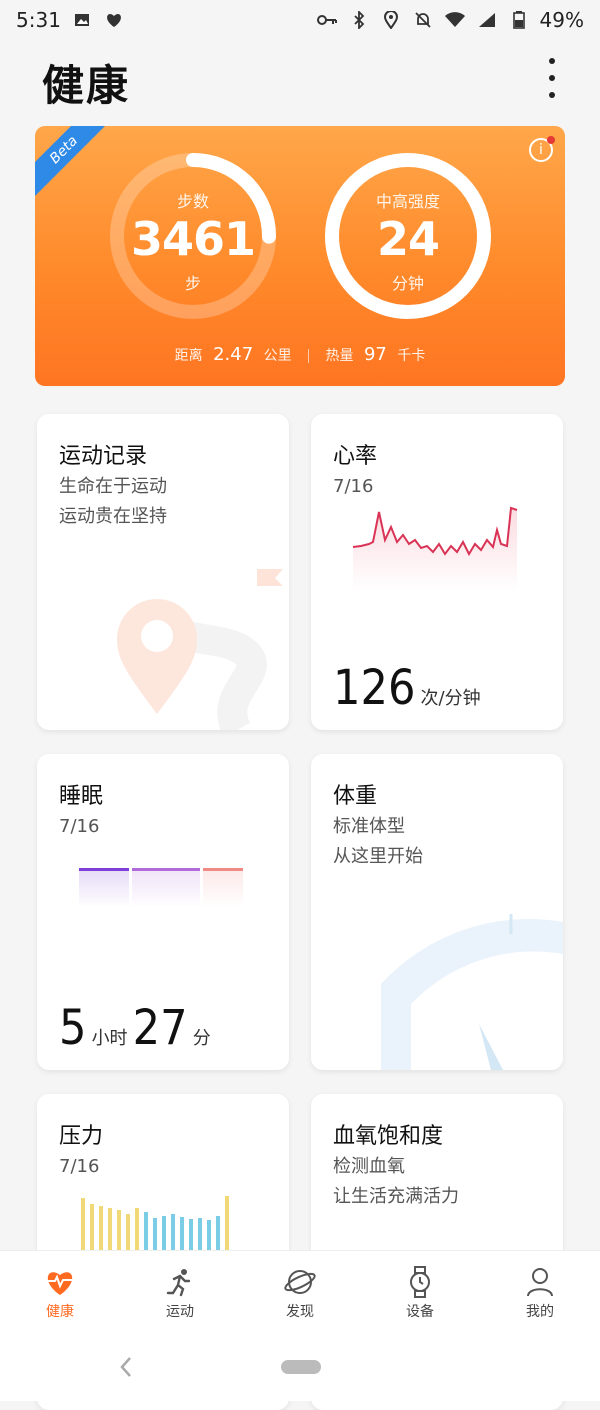 The height and width of the screenshot is (1410, 600). What do you see at coordinates (300, 80) in the screenshot?
I see `header: 健康` at bounding box center [300, 80].